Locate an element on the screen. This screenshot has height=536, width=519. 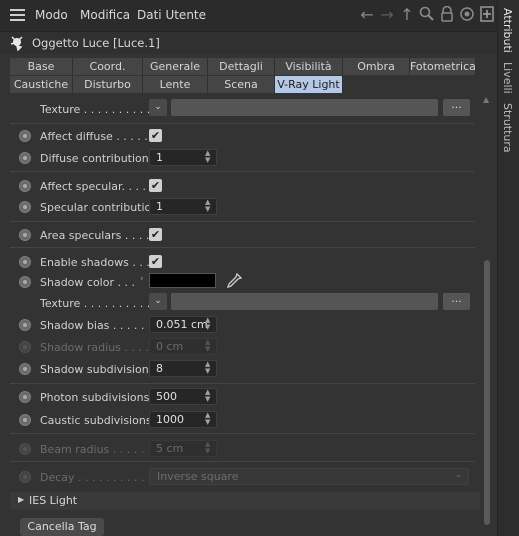
caustic-subdivisions-label: Caustic subdivisions is located at coordinates (96, 420).